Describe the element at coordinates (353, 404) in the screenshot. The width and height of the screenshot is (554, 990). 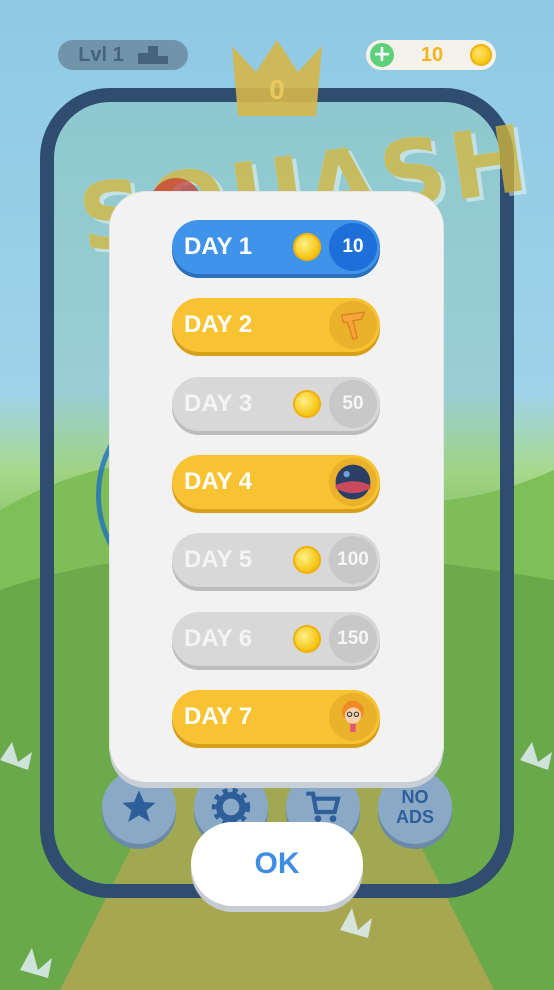
I see `reward-amount: 50` at that location.